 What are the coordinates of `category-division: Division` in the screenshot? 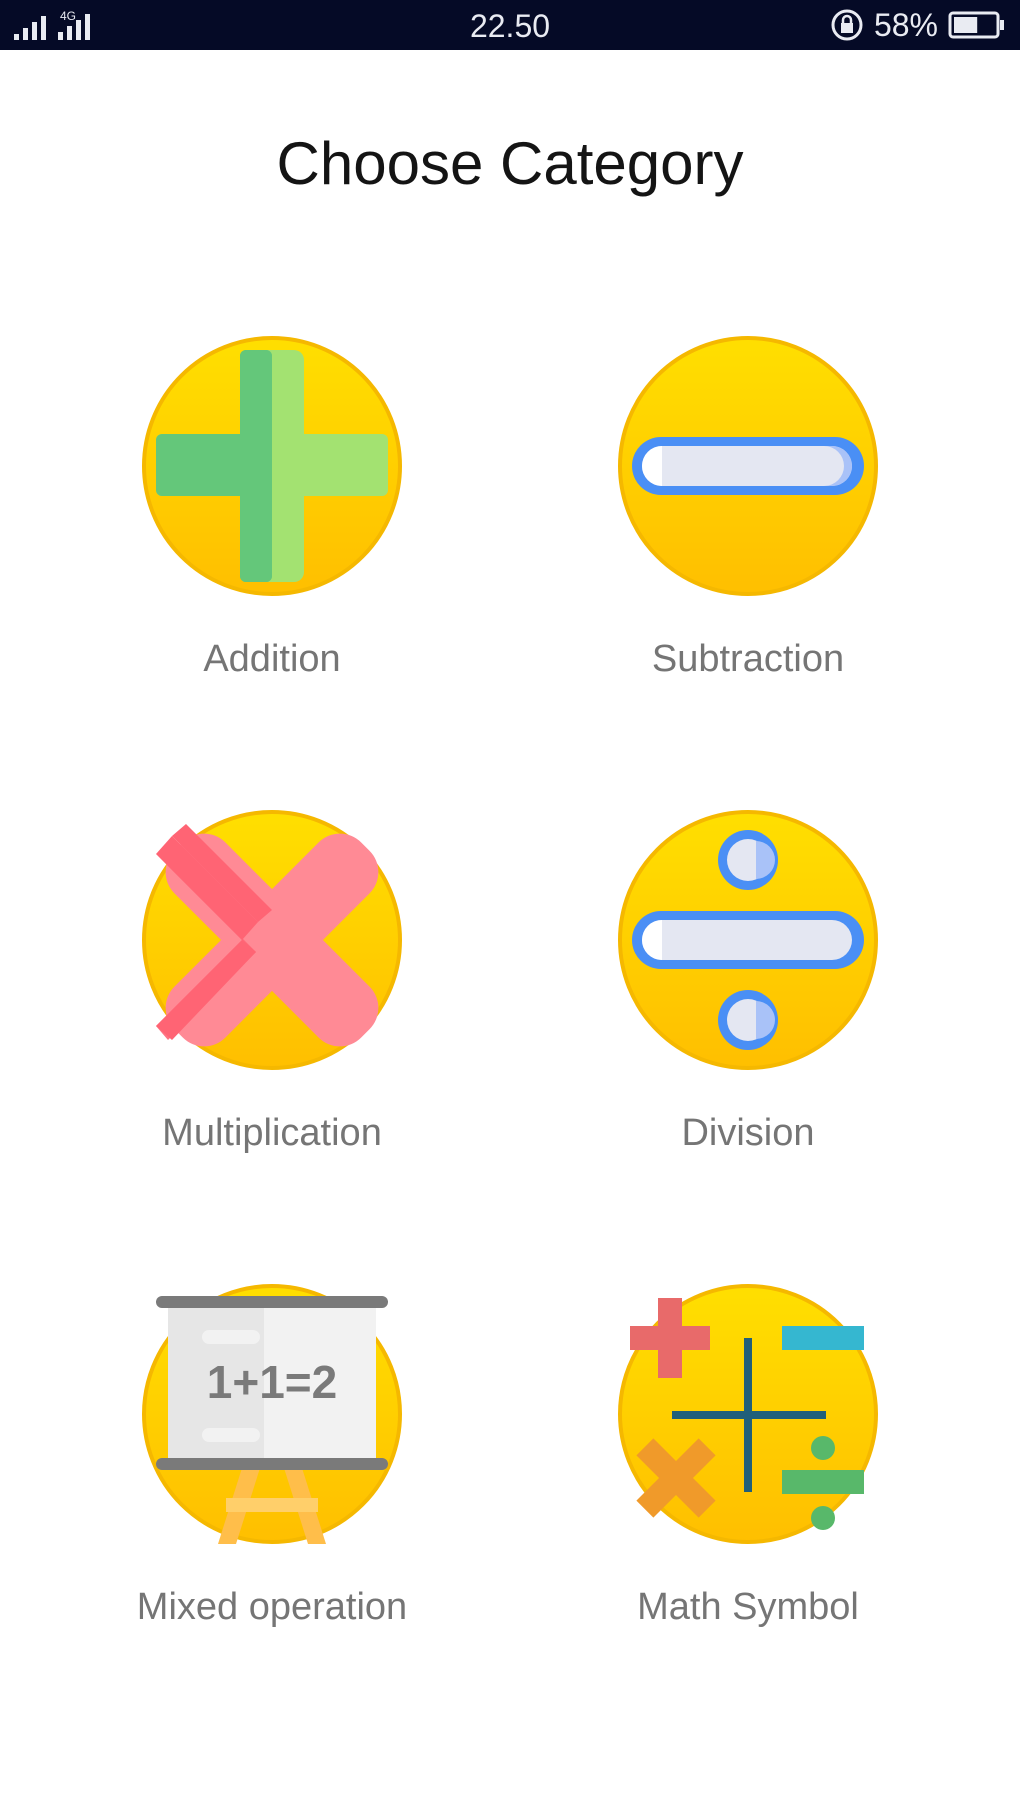 It's located at (748, 1000).